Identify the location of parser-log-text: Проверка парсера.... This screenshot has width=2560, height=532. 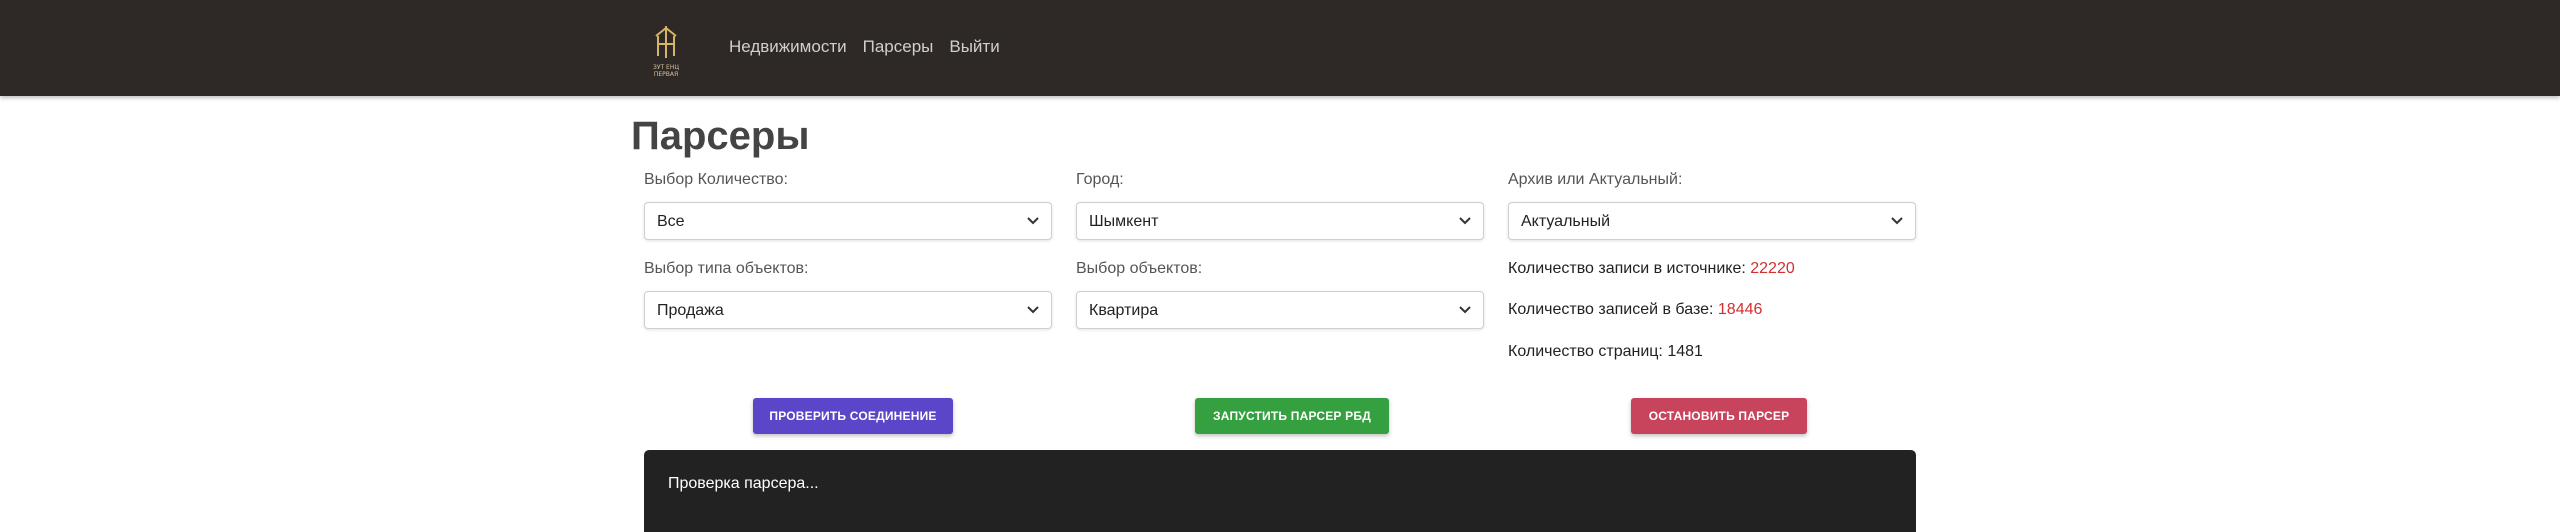
(743, 483).